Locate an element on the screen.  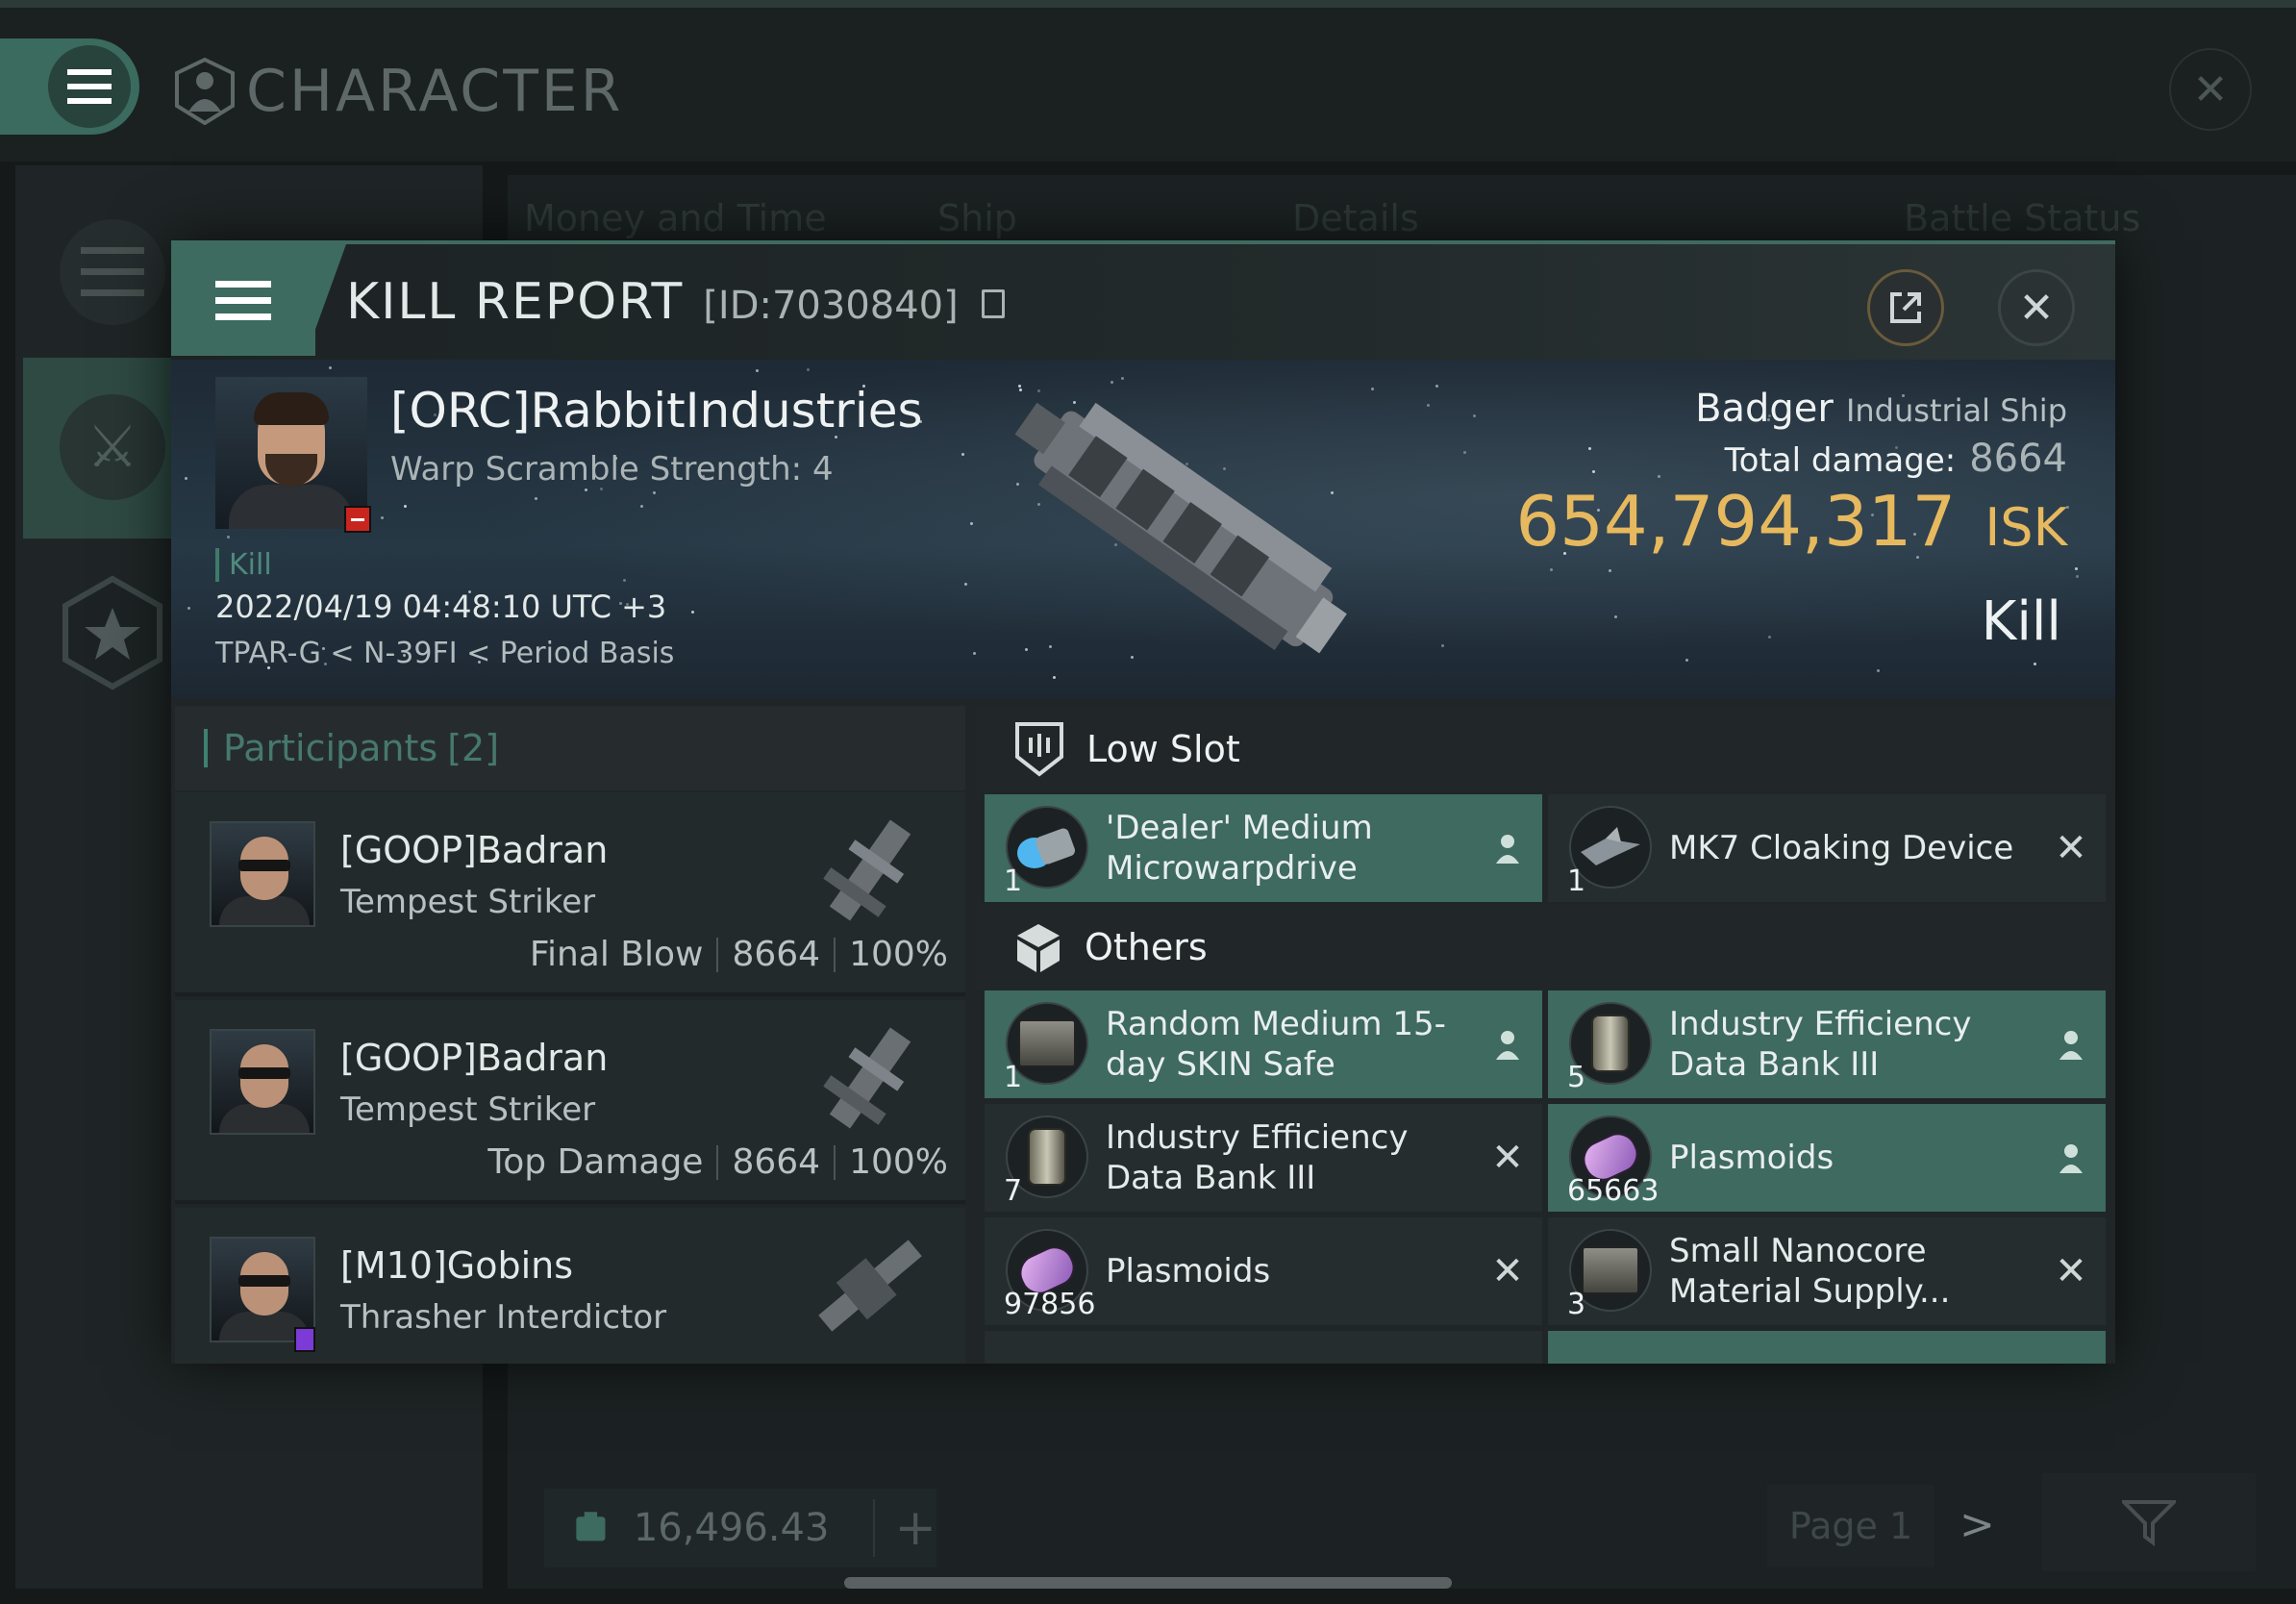
page-indicator: Page 1 is located at coordinates (1850, 1526).